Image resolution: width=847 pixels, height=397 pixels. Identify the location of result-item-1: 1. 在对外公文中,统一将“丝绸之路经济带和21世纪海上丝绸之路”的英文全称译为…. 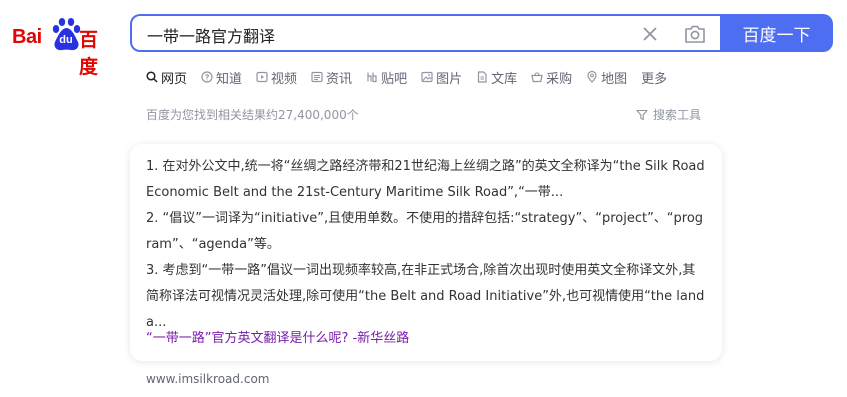
(425, 179).